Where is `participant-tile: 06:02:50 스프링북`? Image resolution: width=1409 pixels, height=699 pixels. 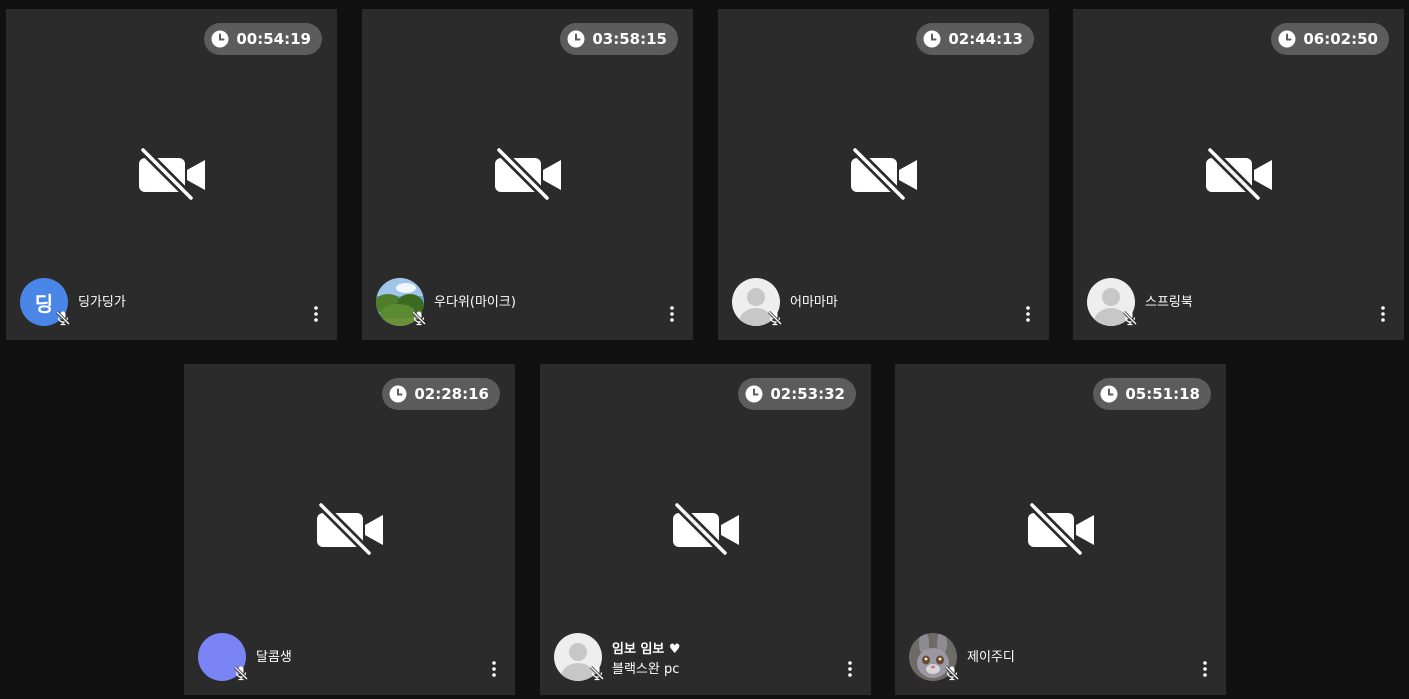
participant-tile: 06:02:50 스프링북 is located at coordinates (1238, 174).